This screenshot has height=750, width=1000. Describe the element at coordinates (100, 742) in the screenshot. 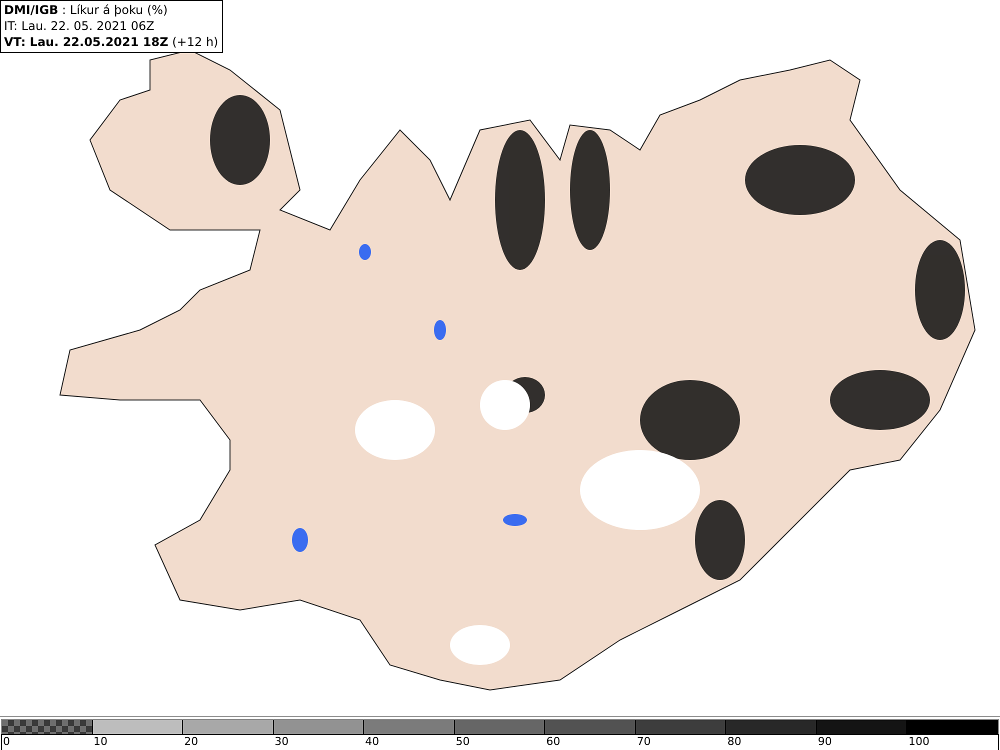

I see `legend-label: 10` at that location.